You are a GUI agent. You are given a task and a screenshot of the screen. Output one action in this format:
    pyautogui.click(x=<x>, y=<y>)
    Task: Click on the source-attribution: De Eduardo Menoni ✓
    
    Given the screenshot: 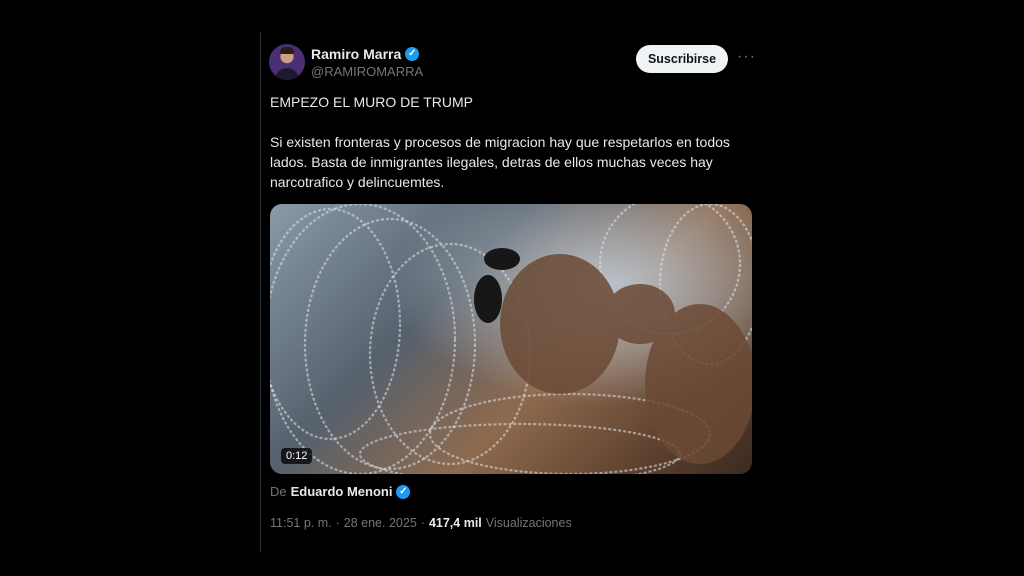 What is the action you would take?
    pyautogui.click(x=340, y=491)
    